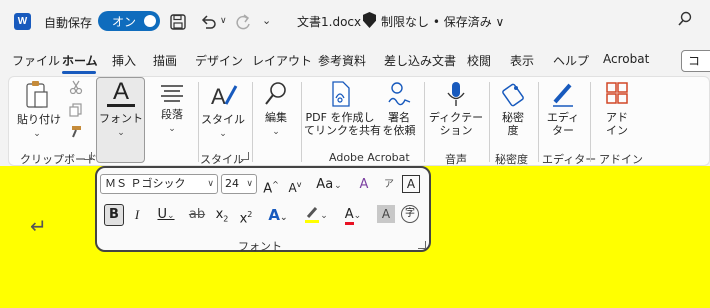 This screenshot has width=710, height=308. Describe the element at coordinates (197, 215) in the screenshot. I see `strikethrough-button: ab` at that location.